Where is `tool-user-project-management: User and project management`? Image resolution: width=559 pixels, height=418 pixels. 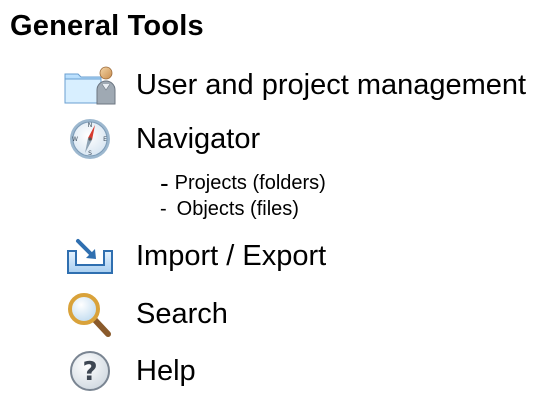 tool-user-project-management: User and project management is located at coordinates (294, 85).